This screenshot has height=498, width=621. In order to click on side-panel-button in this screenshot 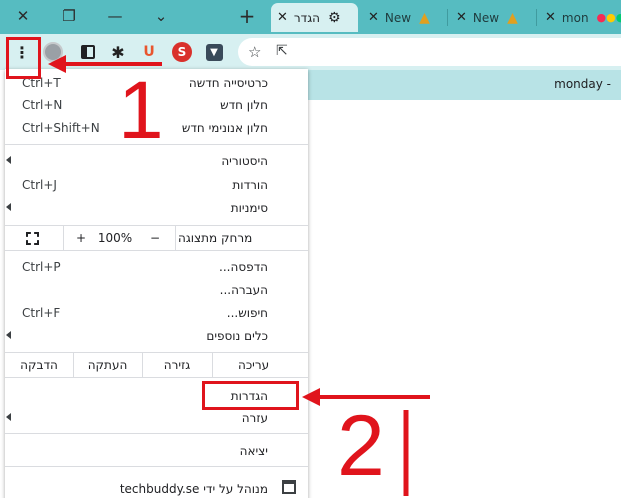, I will do `click(88, 52)`.